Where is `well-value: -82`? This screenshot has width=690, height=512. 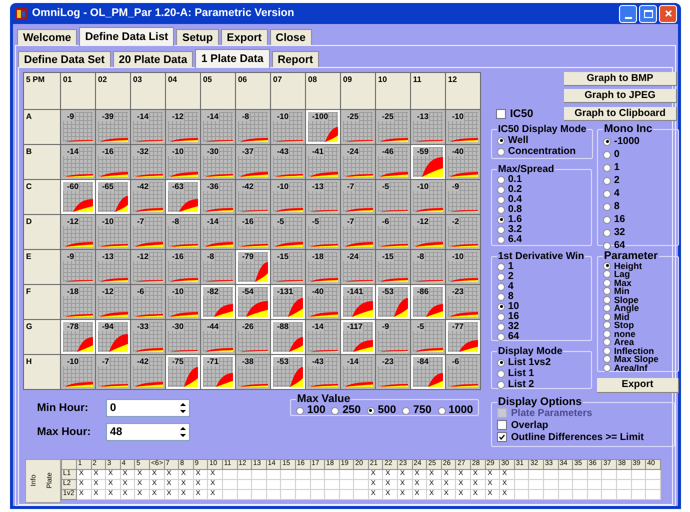 well-value: -82 is located at coordinates (211, 291).